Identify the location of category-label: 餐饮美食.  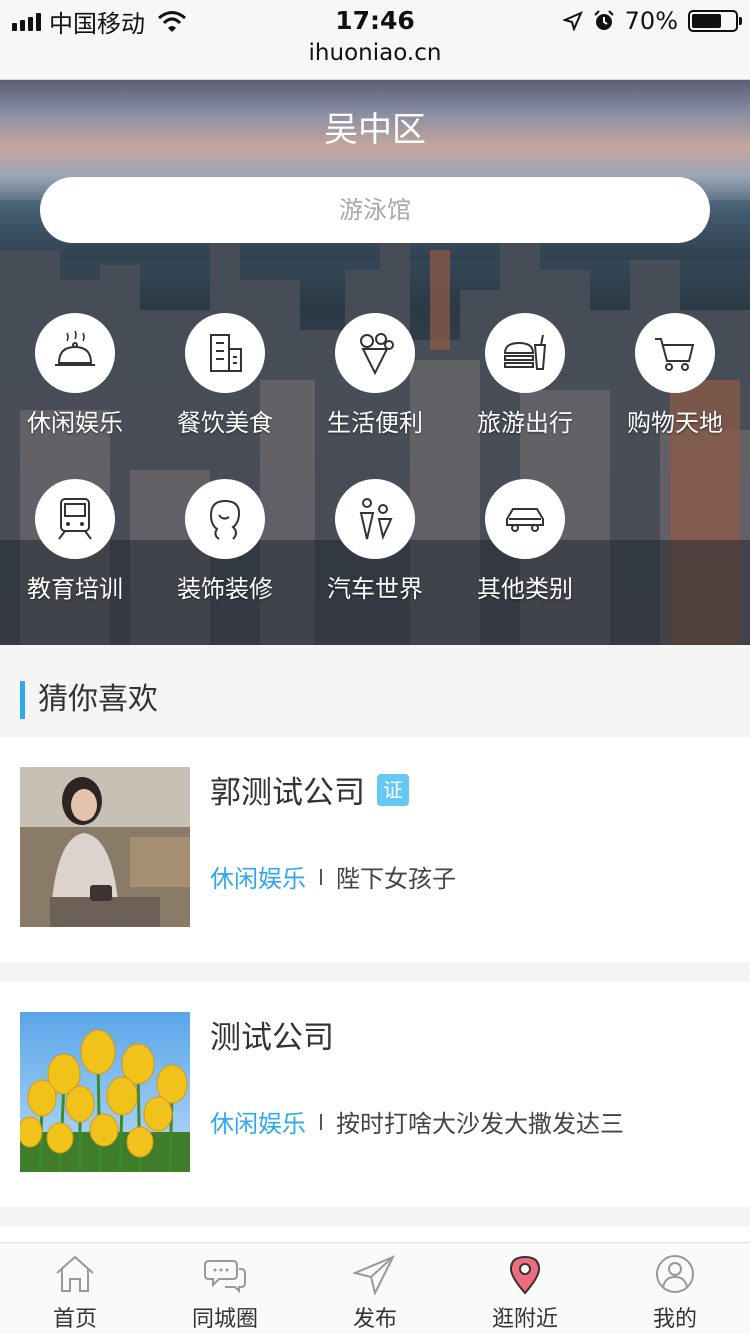
(225, 423).